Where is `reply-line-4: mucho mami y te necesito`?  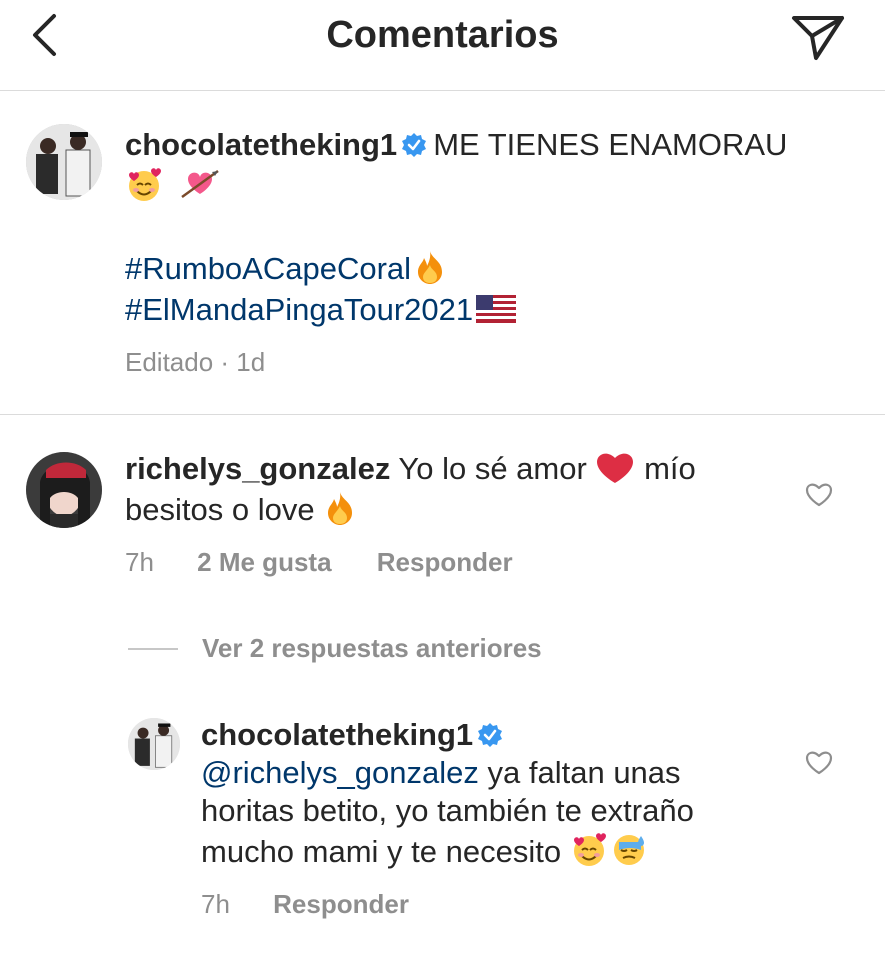 reply-line-4: mucho mami y te necesito is located at coordinates (496, 850).